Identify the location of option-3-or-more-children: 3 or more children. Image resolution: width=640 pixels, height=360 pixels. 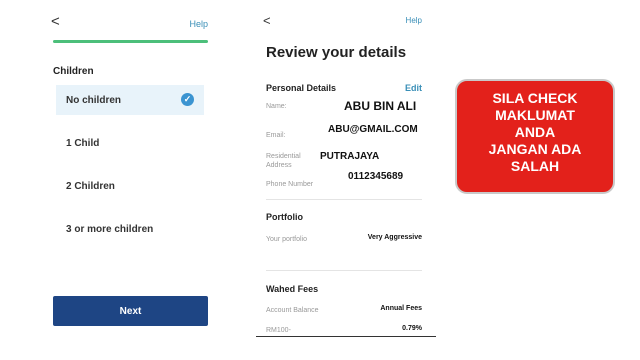
(130, 229).